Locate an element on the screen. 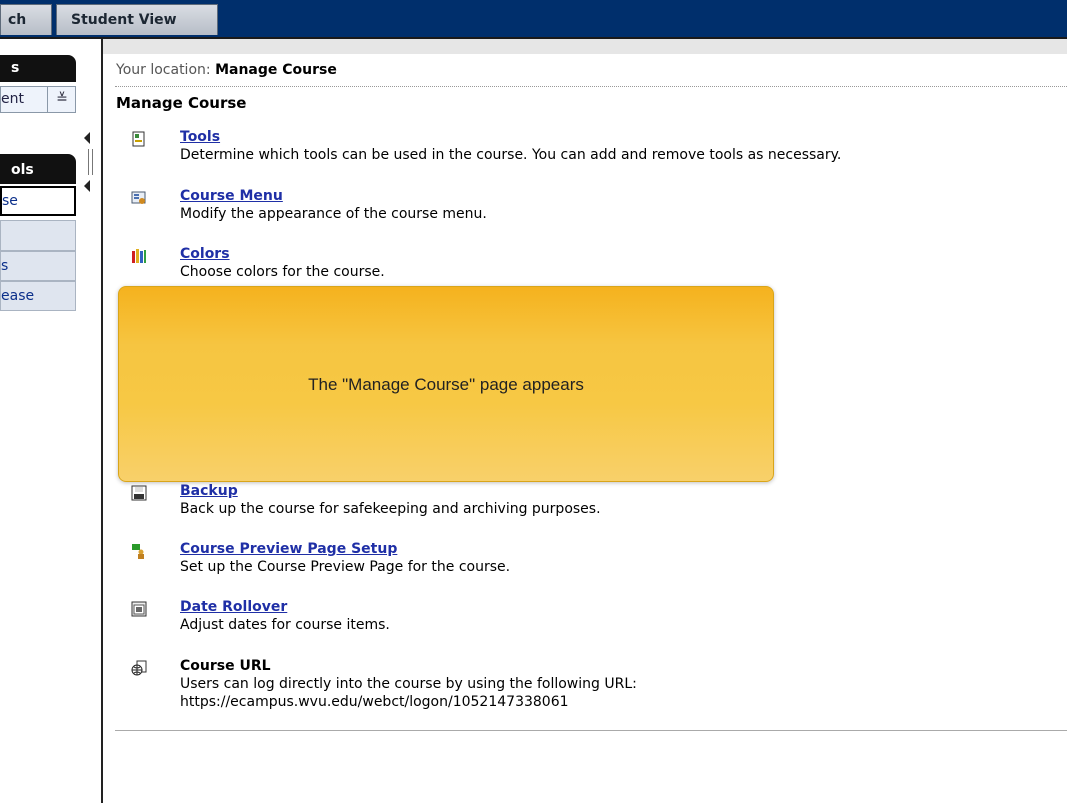  date-rollover-description: Adjust dates for course items. is located at coordinates (285, 625).